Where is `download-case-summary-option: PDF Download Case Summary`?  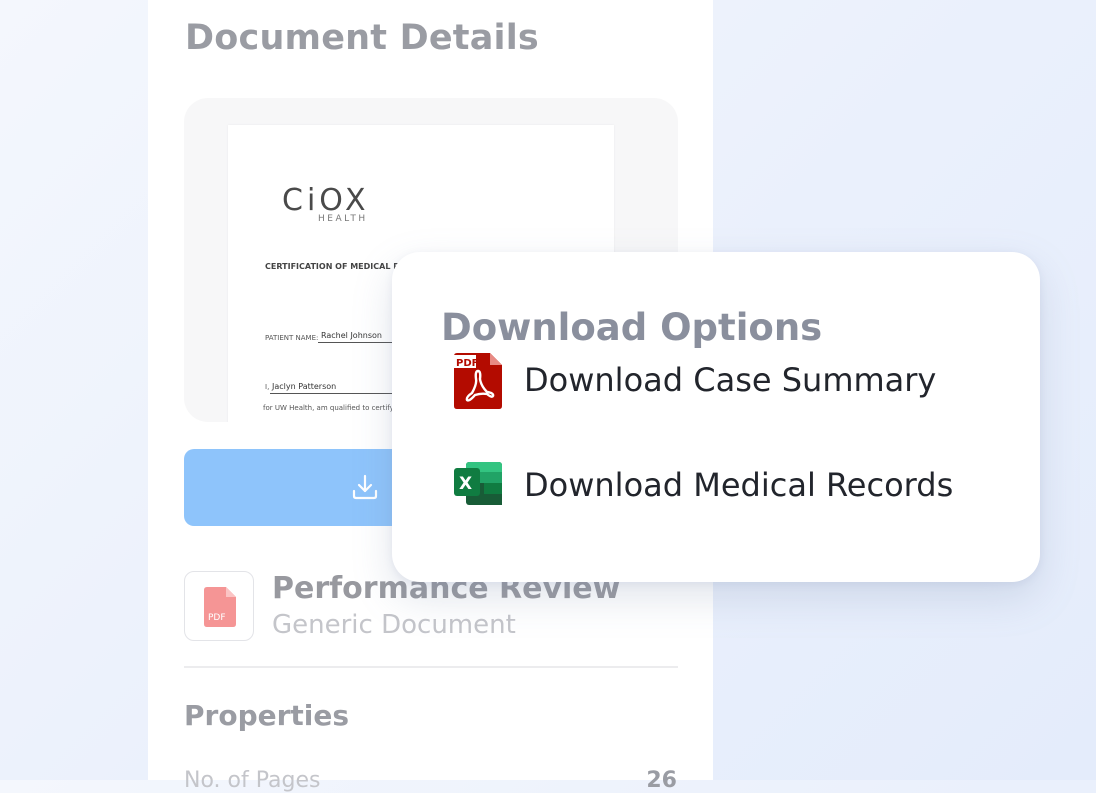 download-case-summary-option: PDF Download Case Summary is located at coordinates (734, 381).